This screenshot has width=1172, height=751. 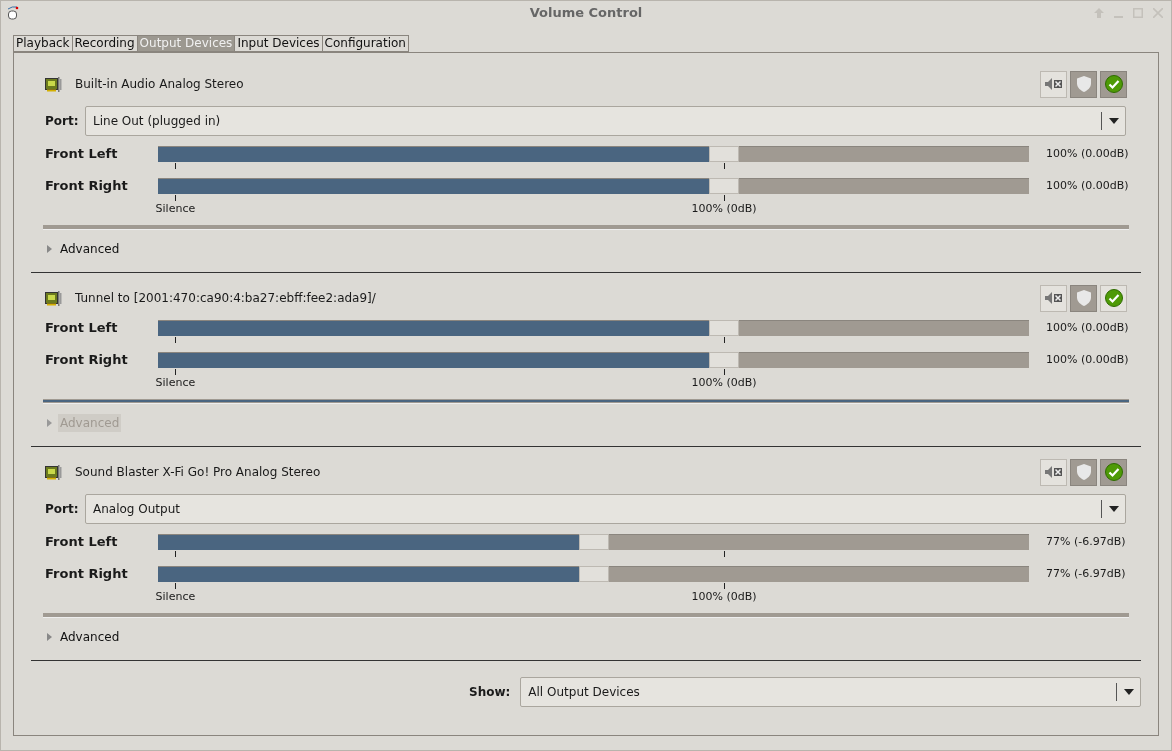 I want to click on device-name: Sound Blaster X-Fi Go! Pro Analog Stereo, so click(x=198, y=472).